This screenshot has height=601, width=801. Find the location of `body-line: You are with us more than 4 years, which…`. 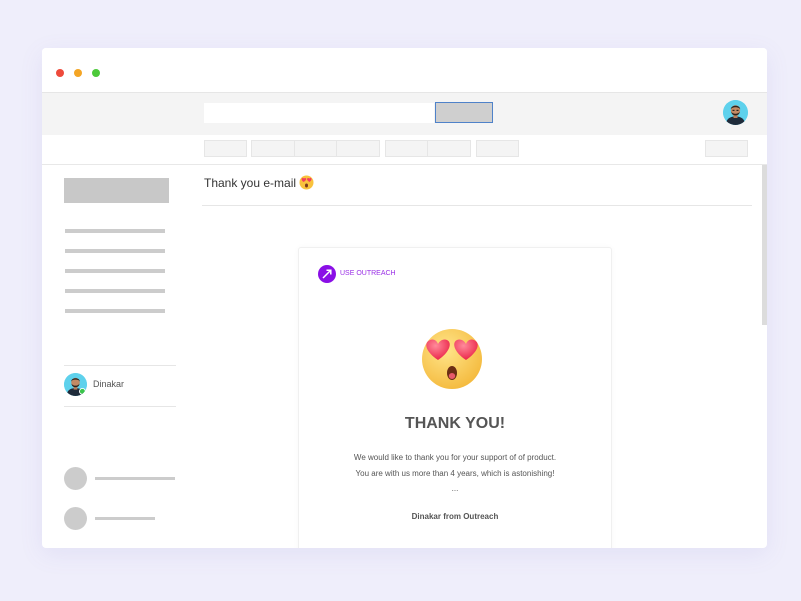

body-line: You are with us more than 4 years, which… is located at coordinates (455, 473).